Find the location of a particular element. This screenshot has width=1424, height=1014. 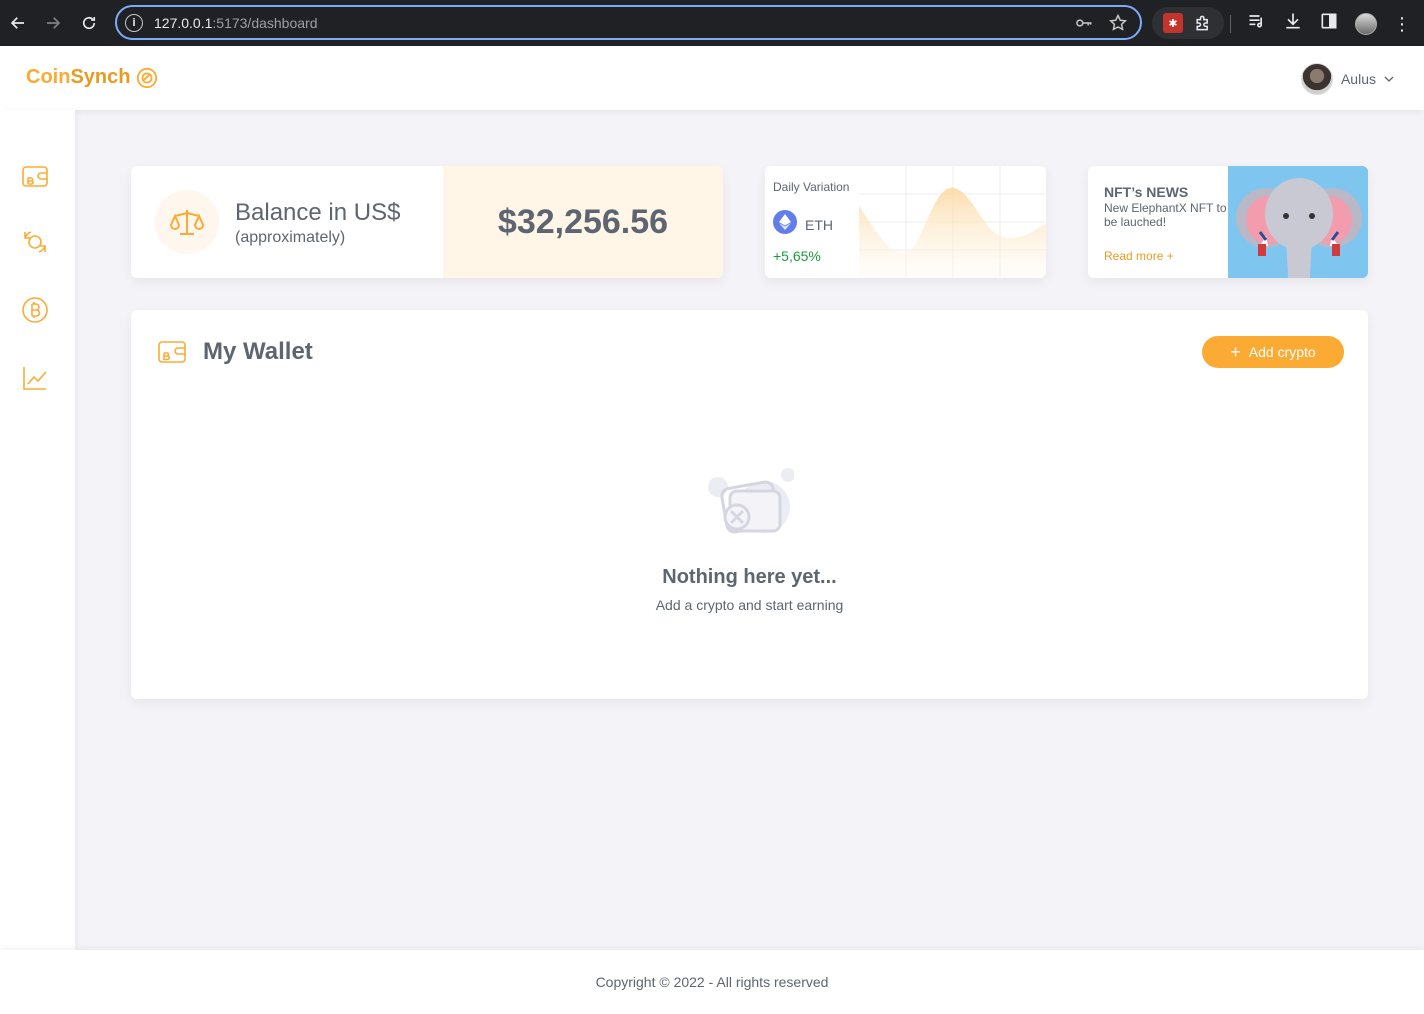

daily-change: +5,65% is located at coordinates (797, 256).